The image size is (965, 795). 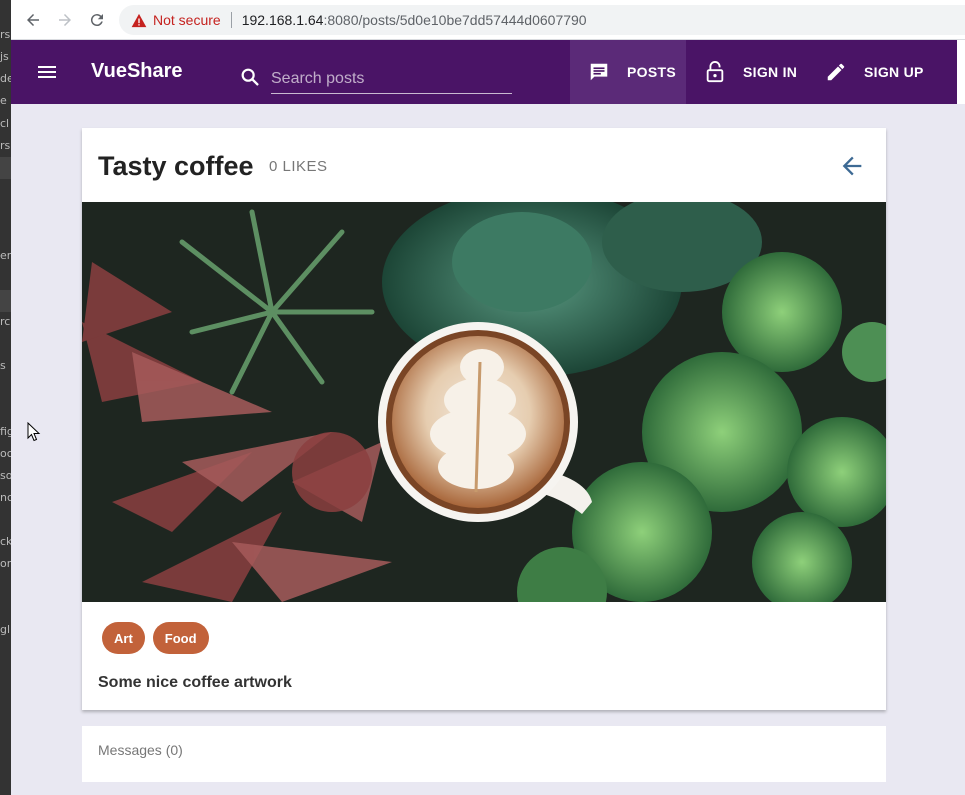 I want to click on messages-title: Messages (0), so click(x=140, y=750).